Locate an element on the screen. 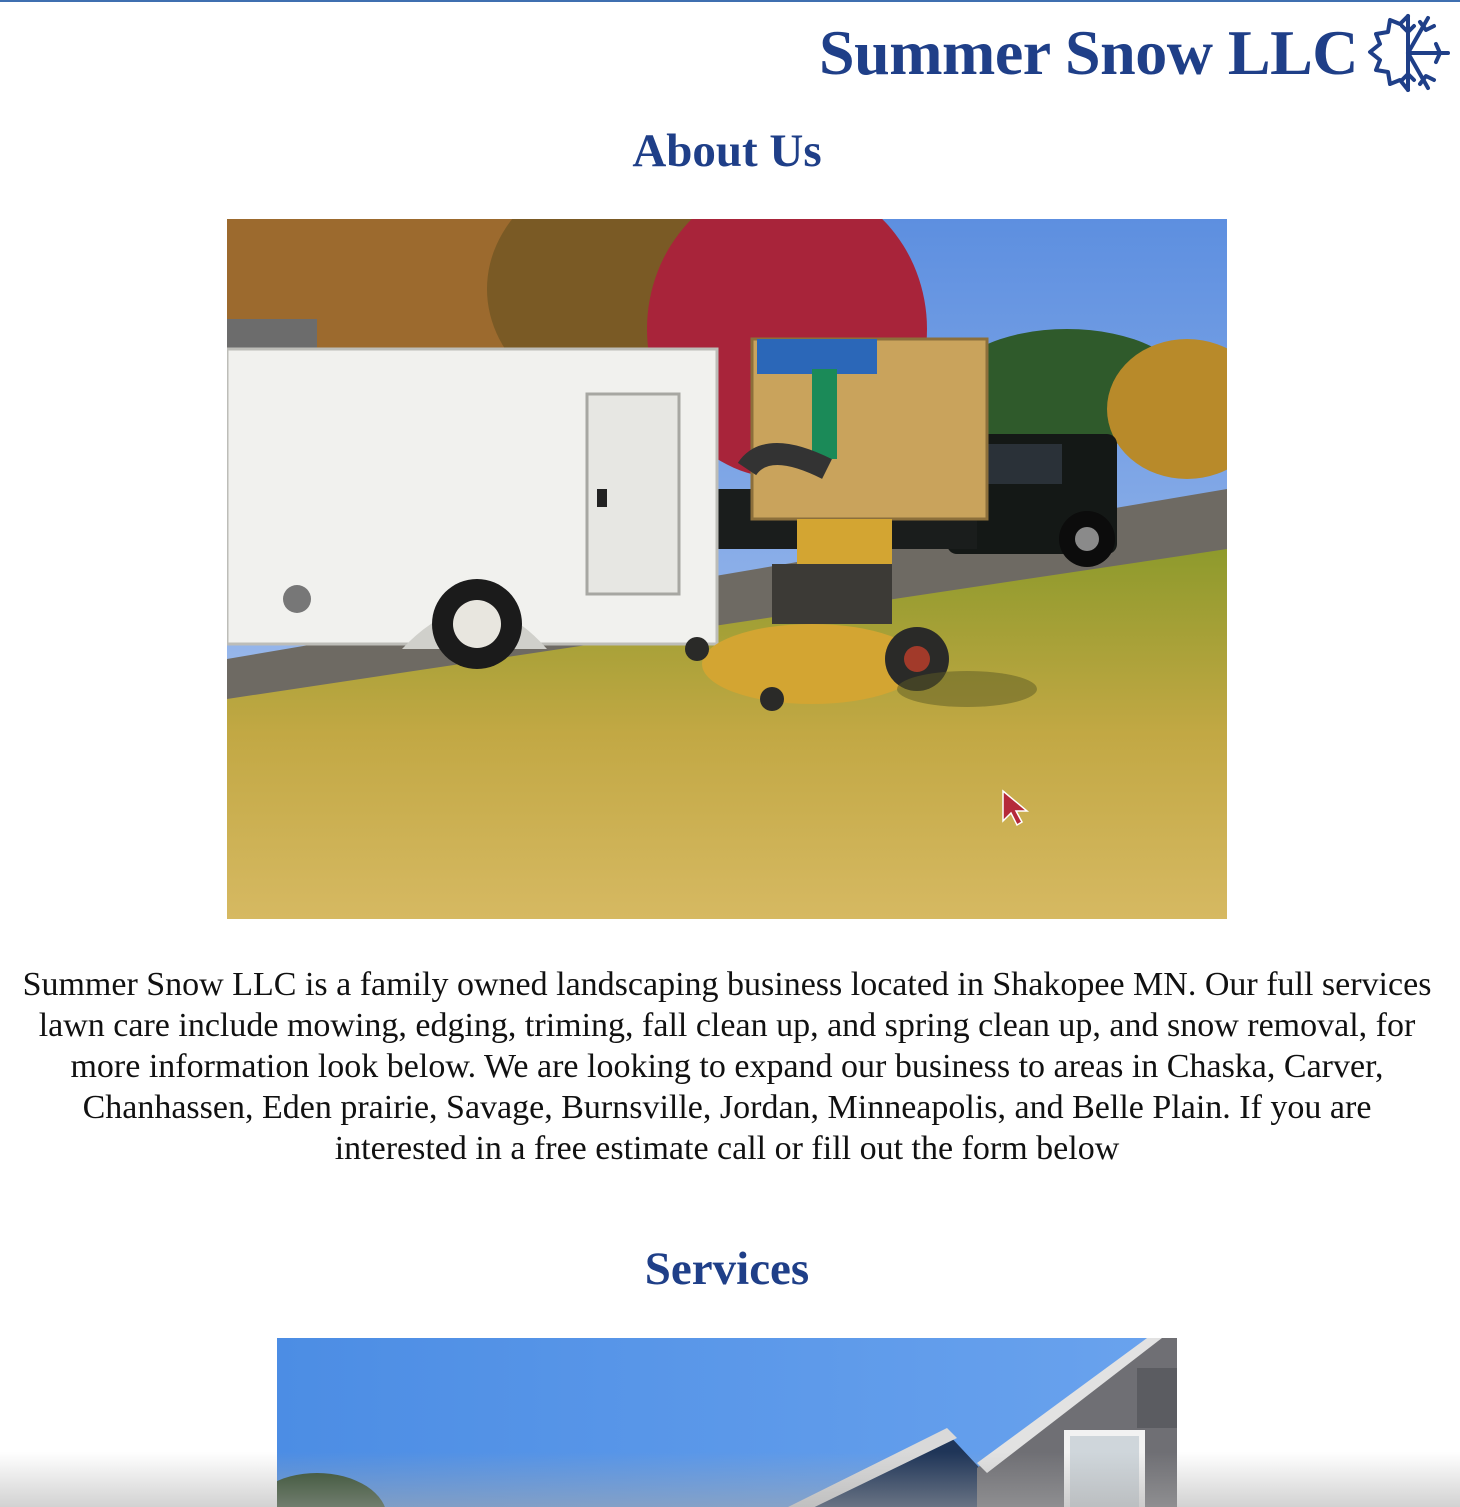  site-header: Summer Snow LLC is located at coordinates (1135, 53).